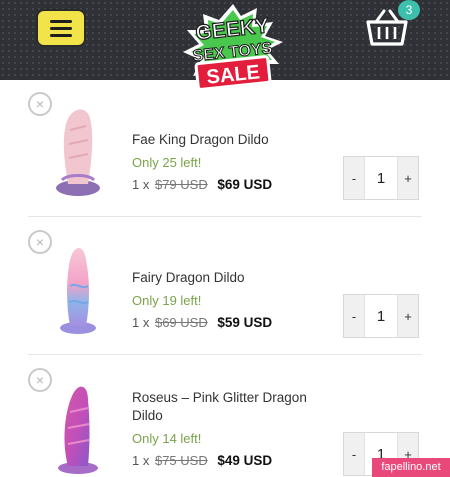 Image resolution: width=450 pixels, height=477 pixels. Describe the element at coordinates (181, 460) in the screenshot. I see `original-price: $75 USD` at that location.